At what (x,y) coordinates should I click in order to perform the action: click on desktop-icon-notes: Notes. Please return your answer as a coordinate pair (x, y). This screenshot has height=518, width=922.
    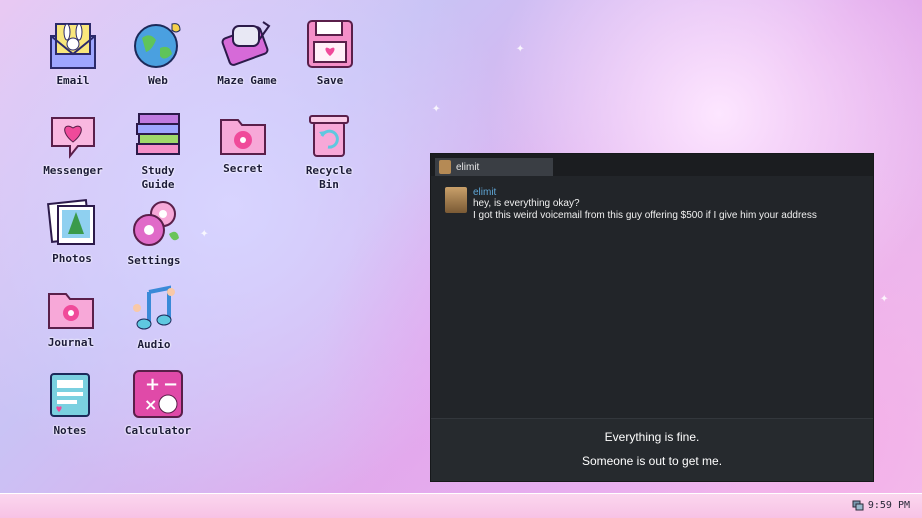
    Looking at the image, I should click on (70, 404).